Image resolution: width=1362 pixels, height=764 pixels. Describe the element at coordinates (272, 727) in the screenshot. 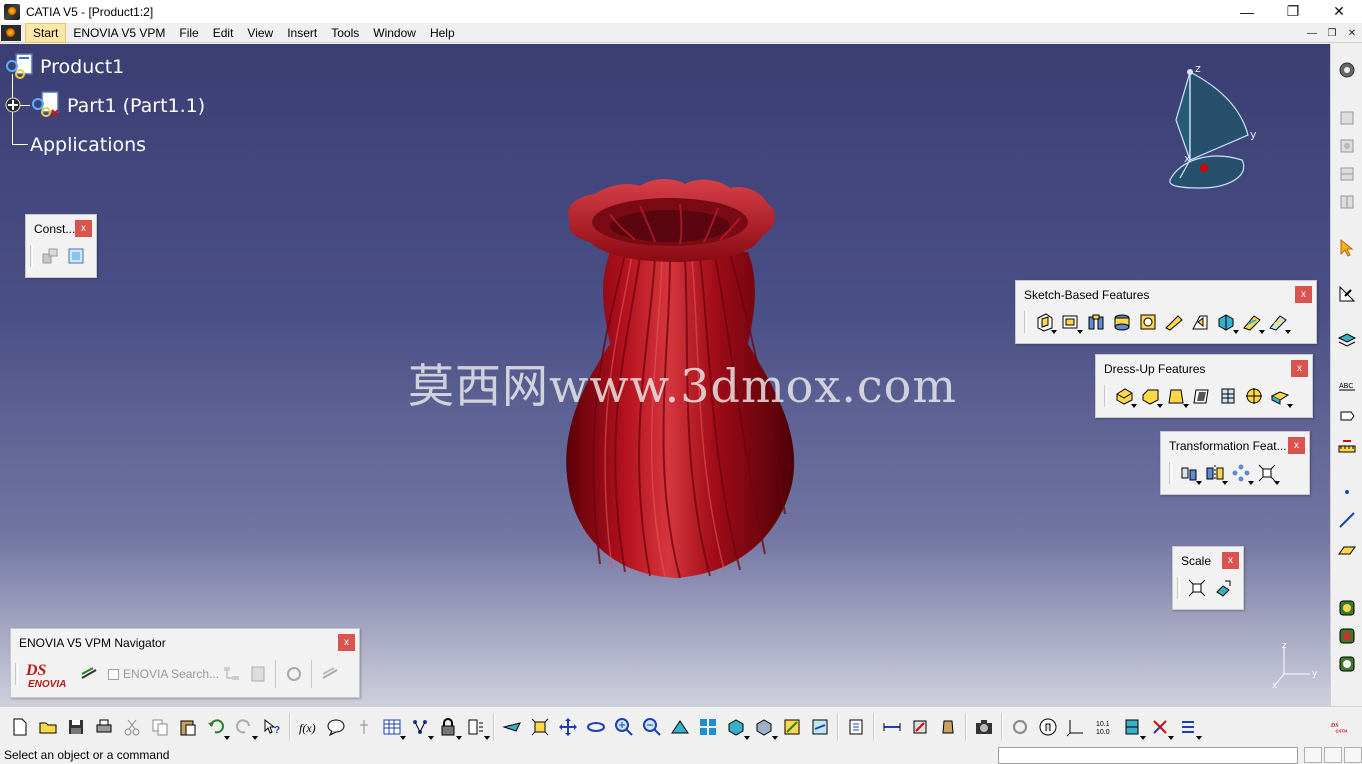

I see `whats-this-icon: ?` at that location.